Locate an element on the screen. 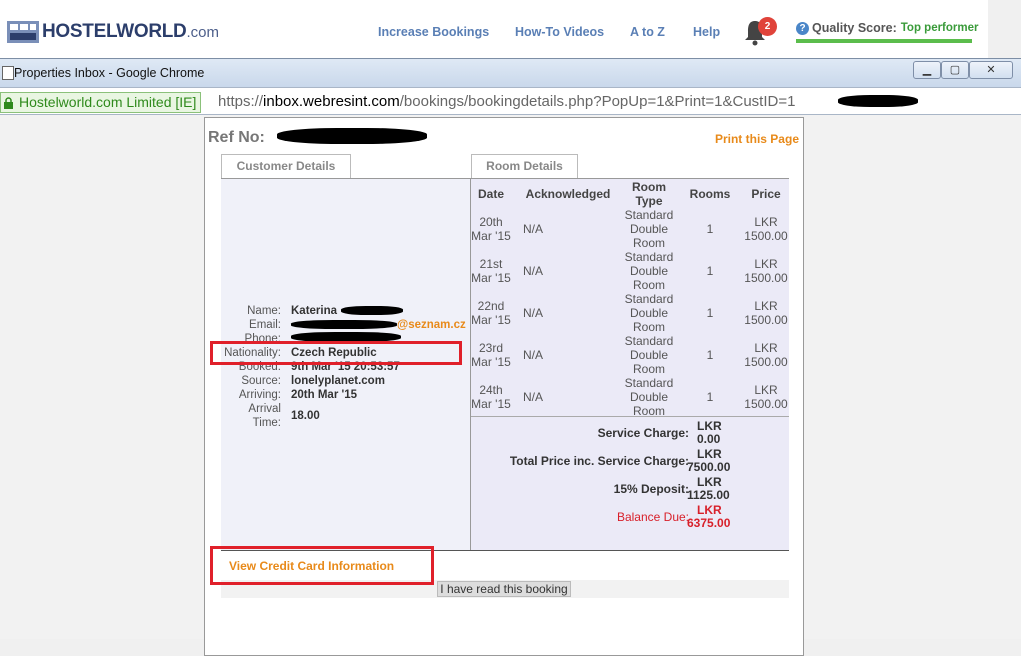 The width and height of the screenshot is (1021, 656). header-rooms: Rooms is located at coordinates (710, 194).